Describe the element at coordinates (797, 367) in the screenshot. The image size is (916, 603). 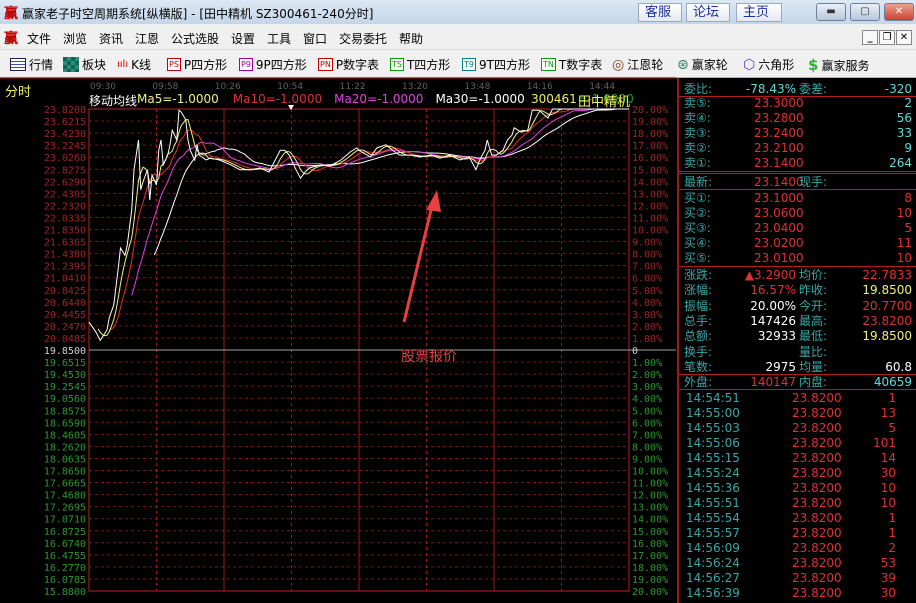
I see `stat-row: 笔数: 2975 均量: 60.8` at that location.